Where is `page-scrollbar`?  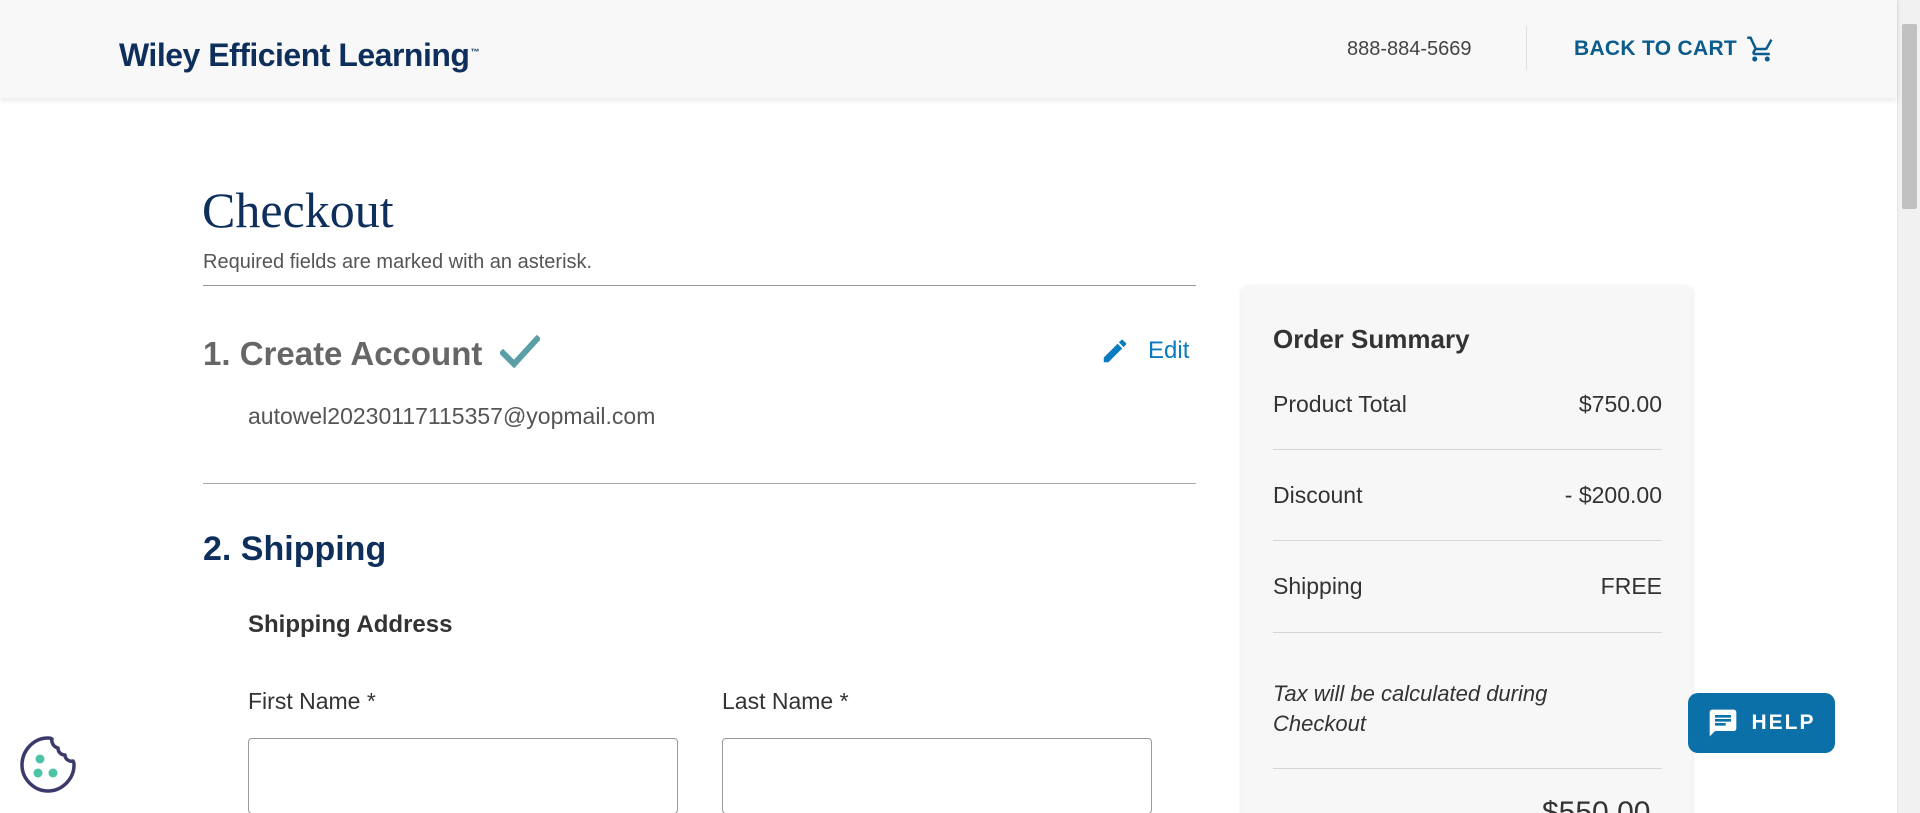 page-scrollbar is located at coordinates (1908, 406).